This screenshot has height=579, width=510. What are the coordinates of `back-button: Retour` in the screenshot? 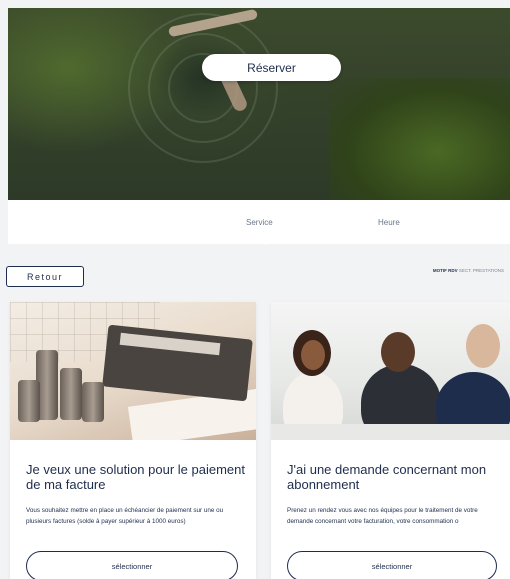 It's located at (45, 276).